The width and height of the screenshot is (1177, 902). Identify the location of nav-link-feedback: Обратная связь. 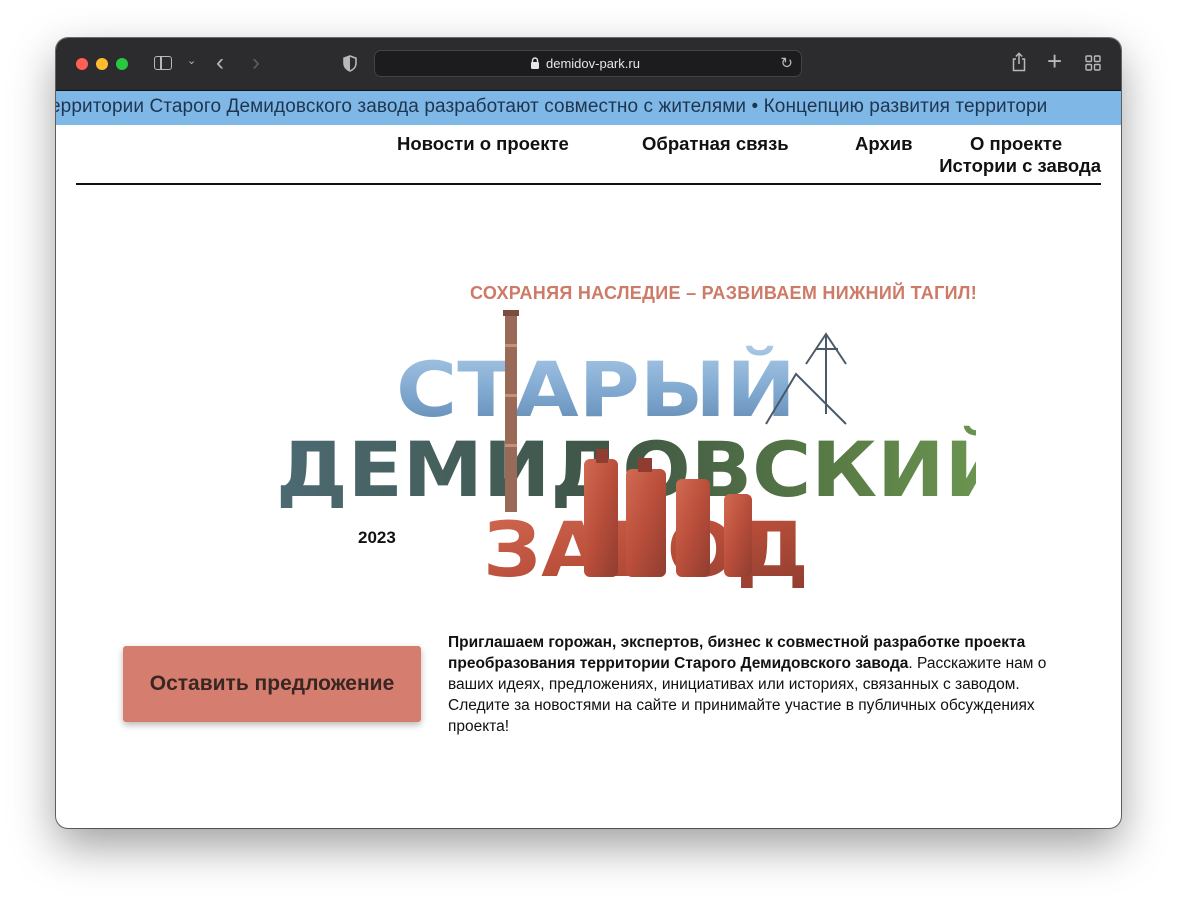
(715, 144).